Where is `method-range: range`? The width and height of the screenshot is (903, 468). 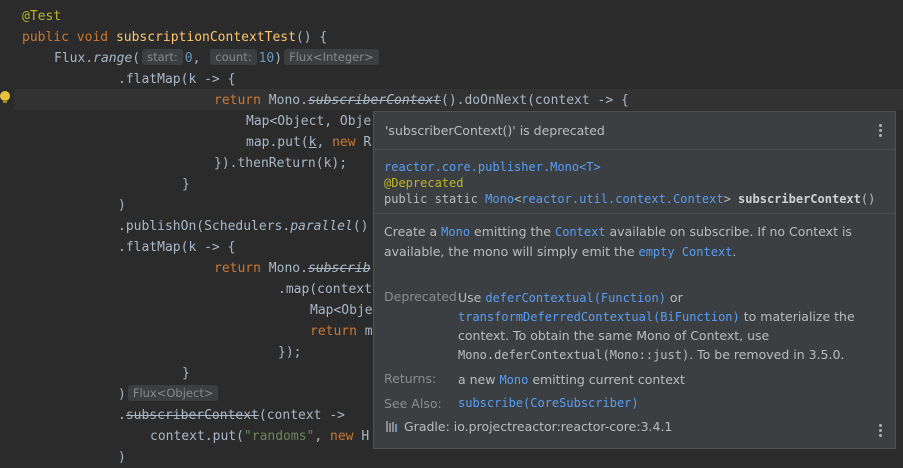
method-range: range is located at coordinates (113, 58).